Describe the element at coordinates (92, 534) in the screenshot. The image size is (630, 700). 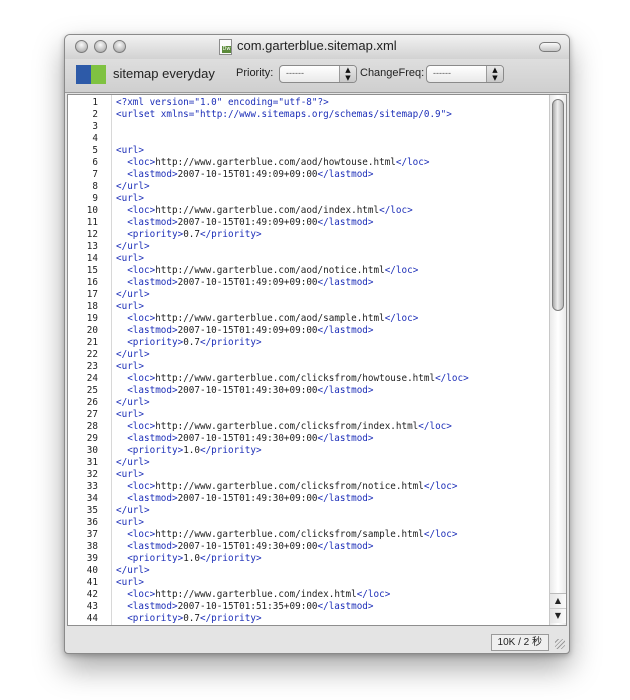
I see `line-number: 37` at that location.